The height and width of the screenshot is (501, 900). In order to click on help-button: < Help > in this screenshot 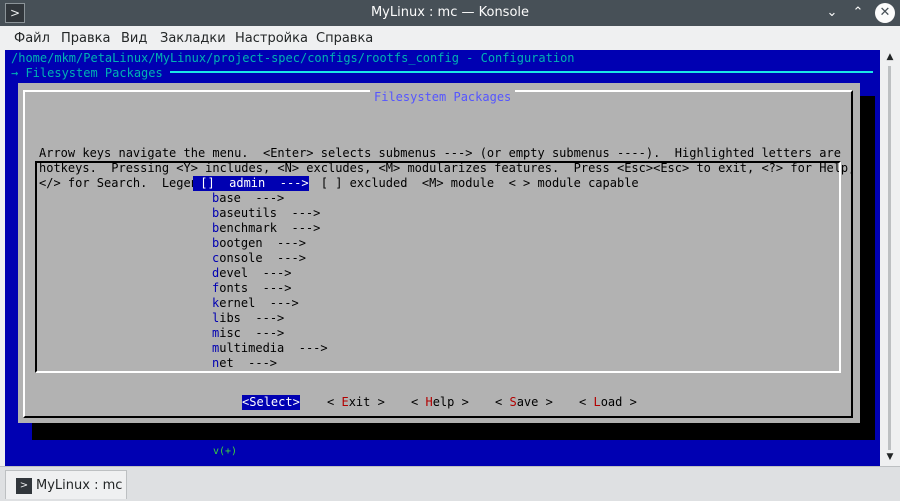, I will do `click(440, 402)`.